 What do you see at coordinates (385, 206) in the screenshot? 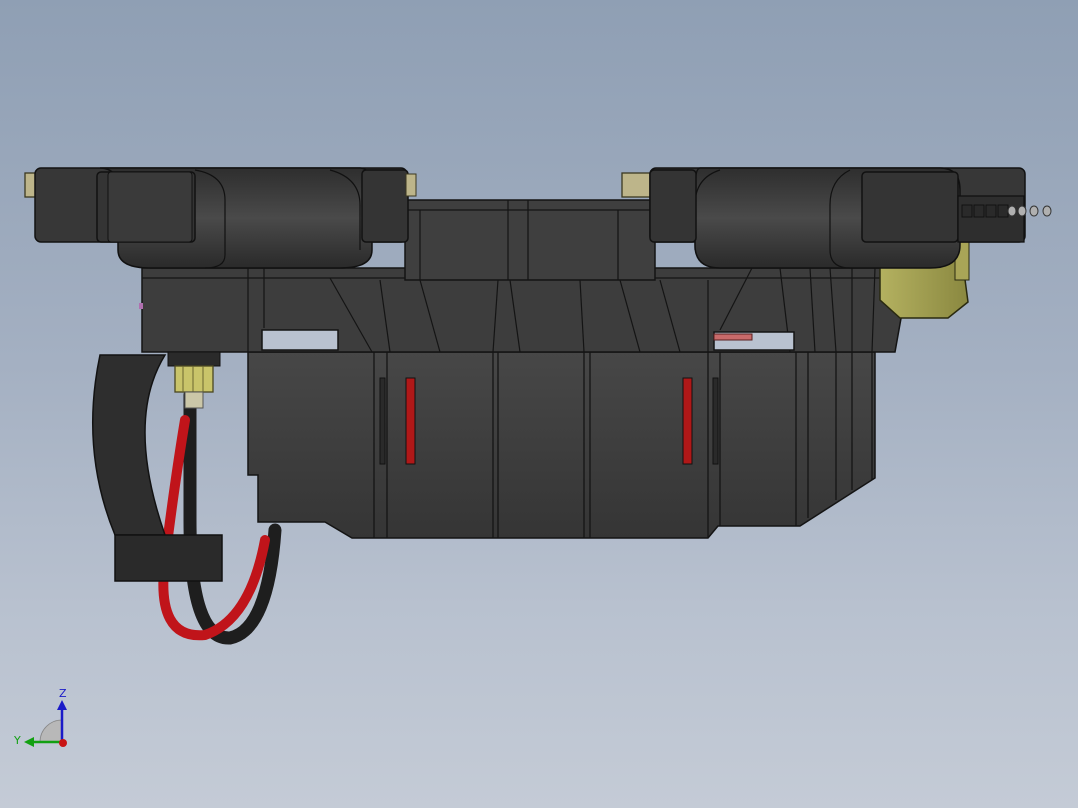
I see `left-coil-right-block` at bounding box center [385, 206].